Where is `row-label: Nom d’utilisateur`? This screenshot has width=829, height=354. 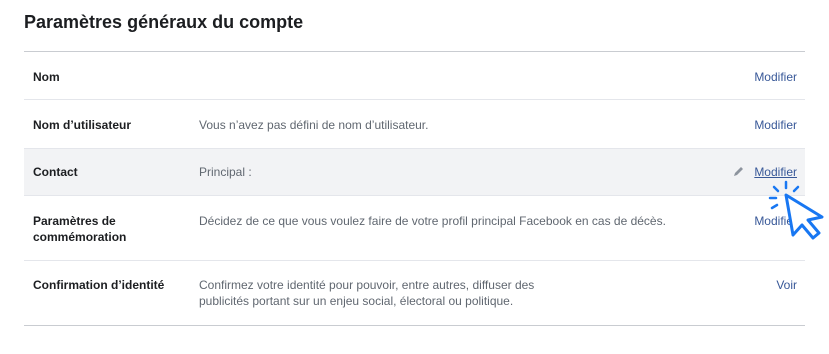 row-label: Nom d’utilisateur is located at coordinates (82, 125).